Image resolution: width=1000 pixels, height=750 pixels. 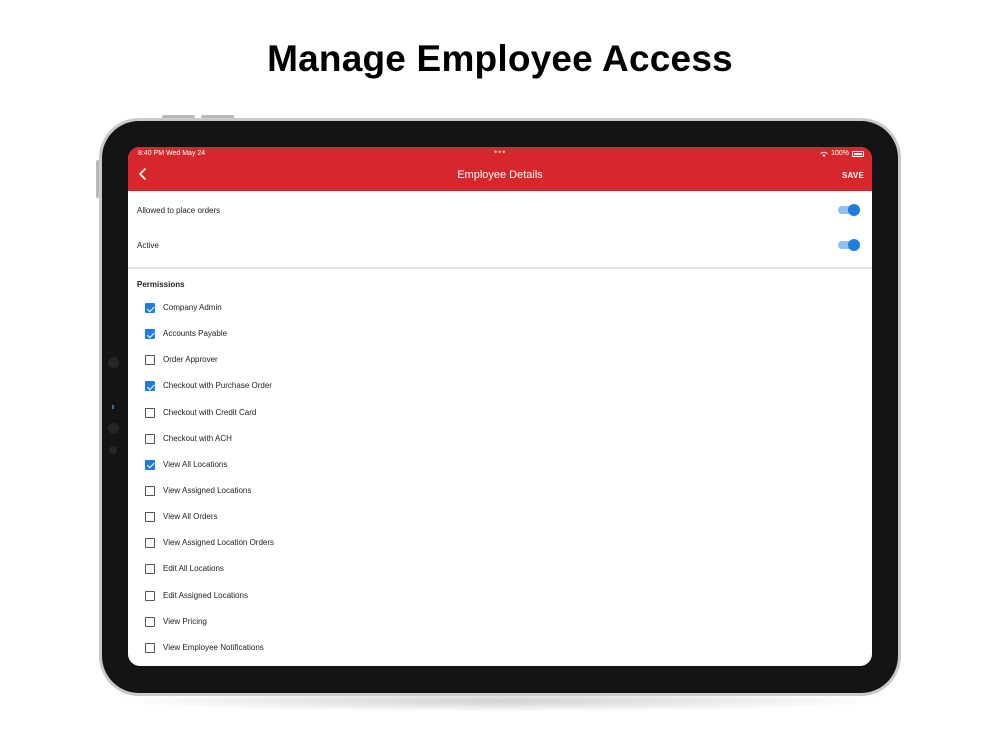 What do you see at coordinates (500, 386) in the screenshot?
I see `permission-row: Checkout with Purchase Order` at bounding box center [500, 386].